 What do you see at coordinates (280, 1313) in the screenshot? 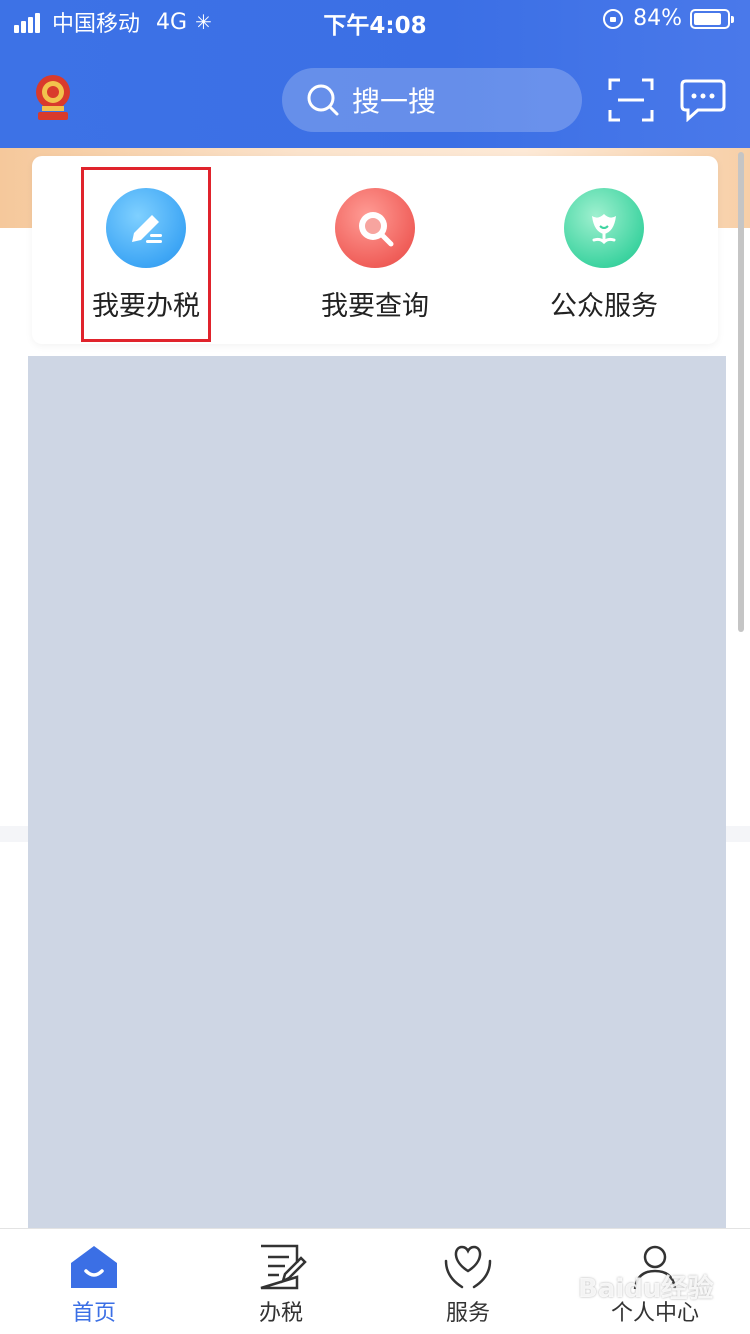
I see `tab-label: 办税` at bounding box center [280, 1313].